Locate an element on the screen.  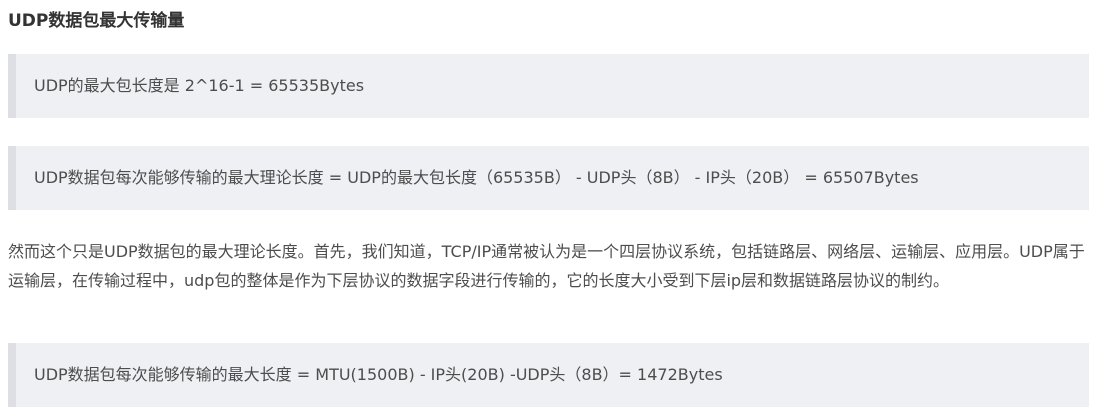
blockquote-text: UDP的最大包长度是 2^16-1 = 65535Bytes is located at coordinates (199, 85).